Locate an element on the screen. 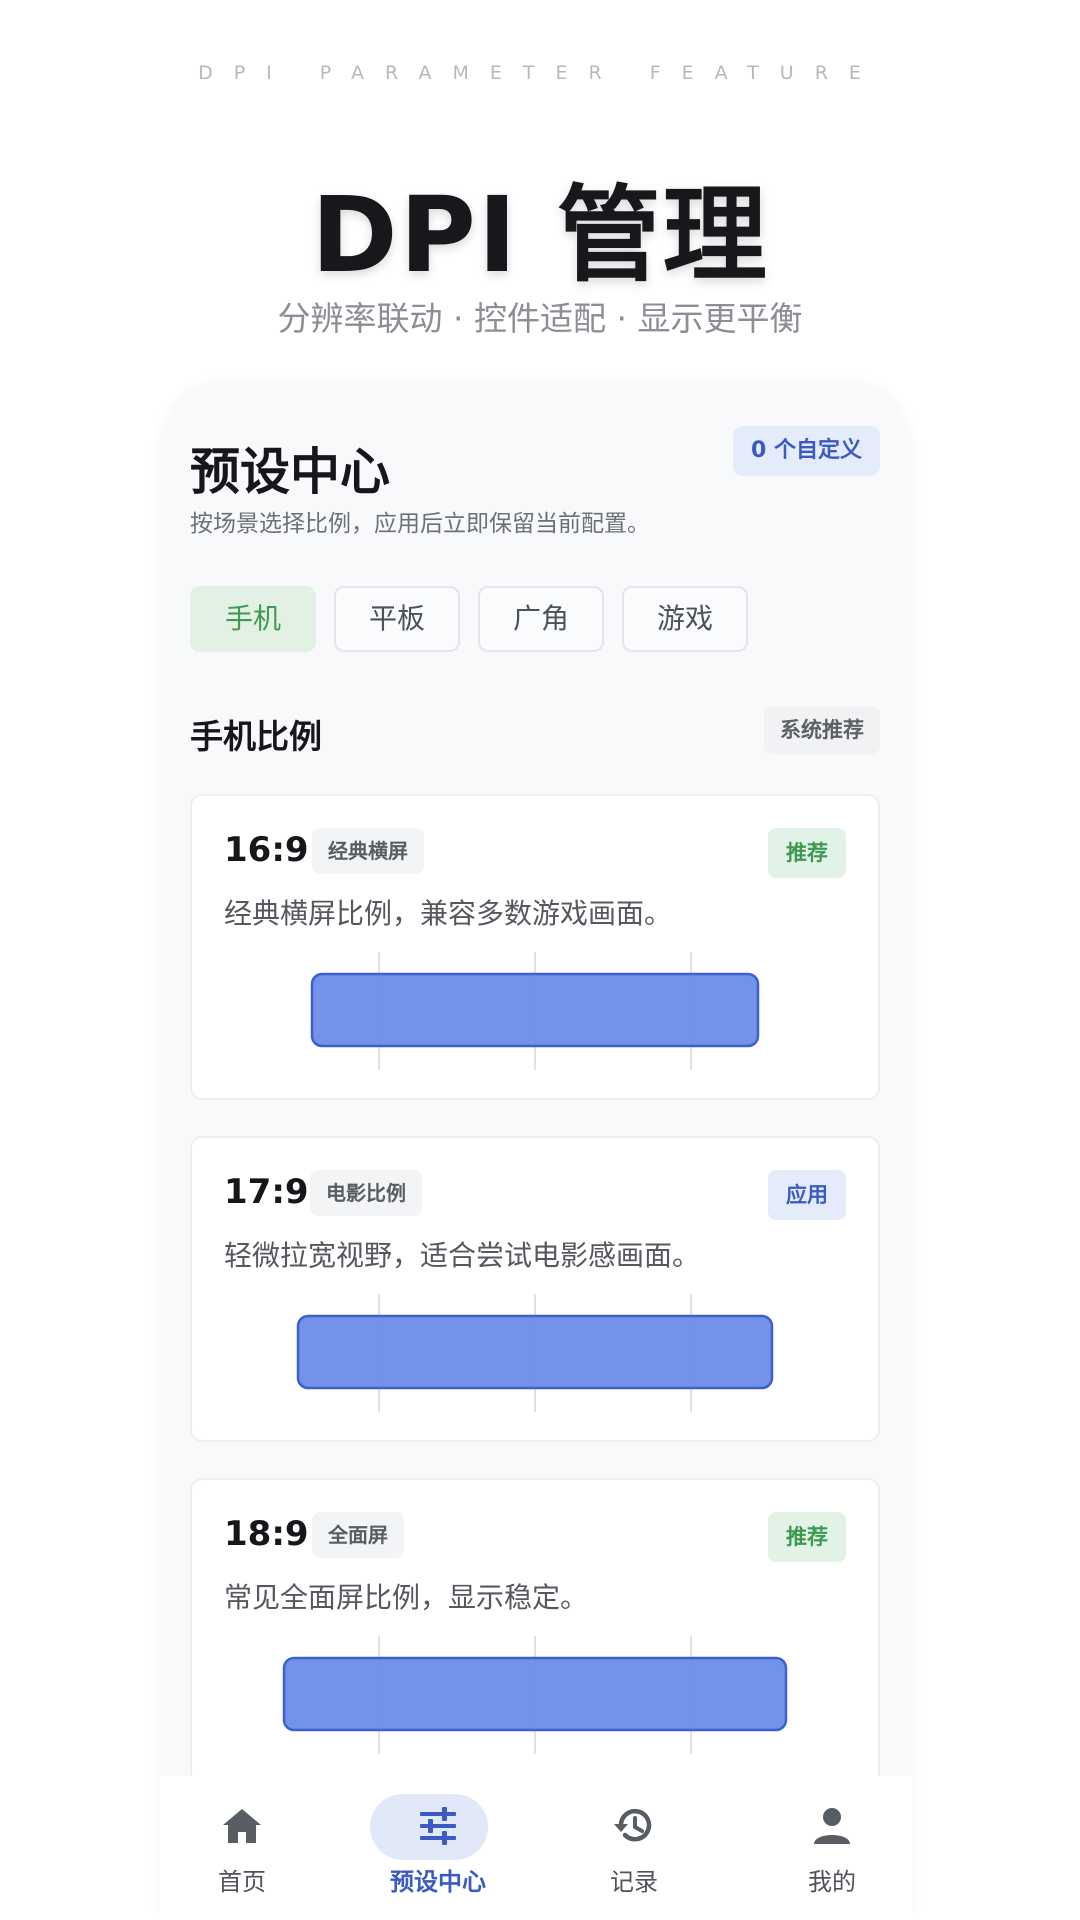 This screenshot has height=1920, width=1080. section-tag: 系统推荐 is located at coordinates (822, 730).